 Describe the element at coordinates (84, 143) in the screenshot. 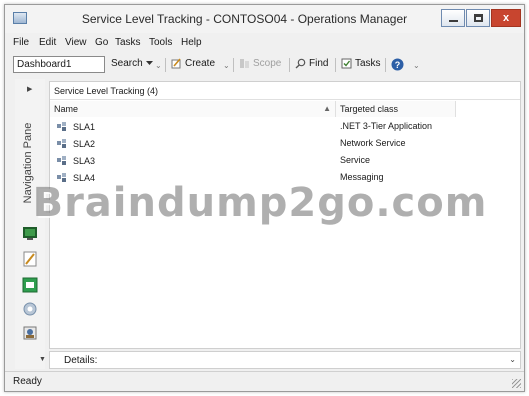

I see `sla-name: SLA2` at that location.